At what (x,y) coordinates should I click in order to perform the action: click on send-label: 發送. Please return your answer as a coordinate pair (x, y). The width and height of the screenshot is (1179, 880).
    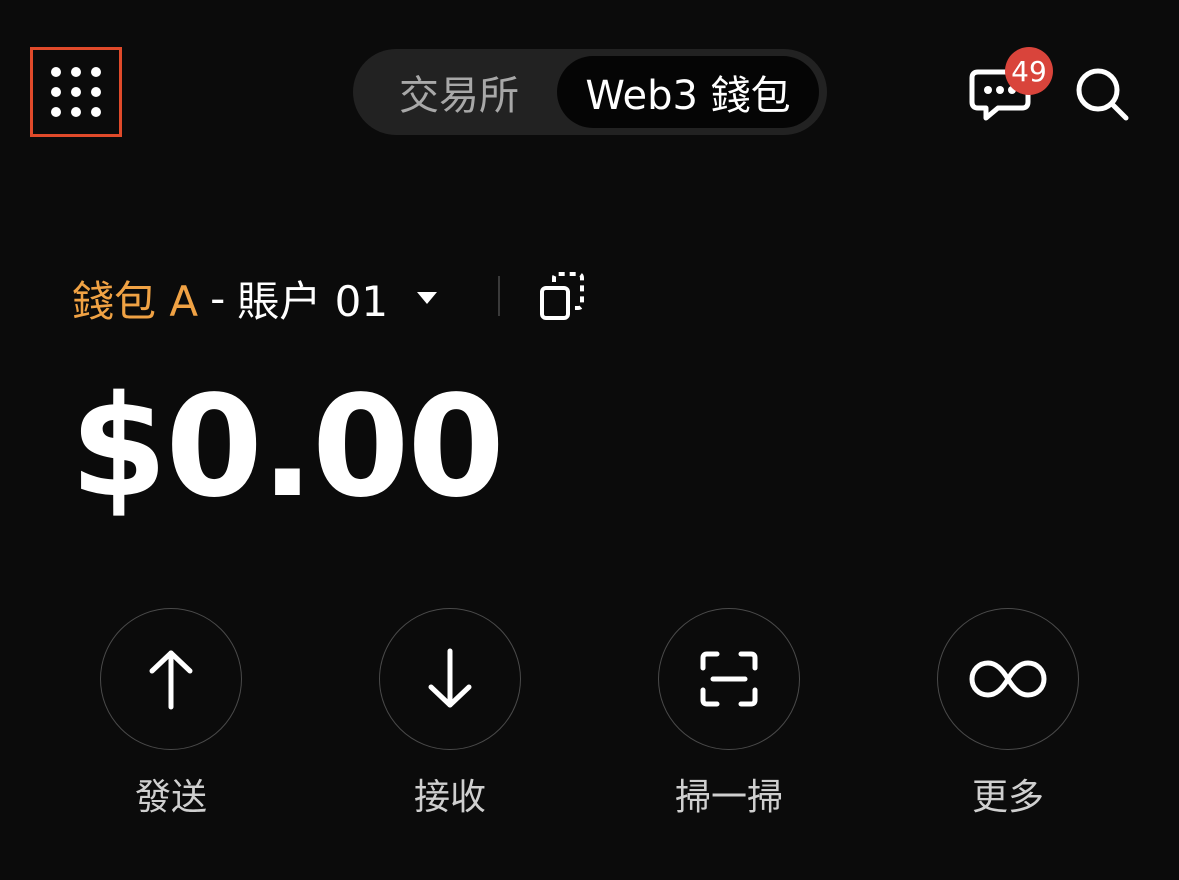
    Looking at the image, I should click on (170, 797).